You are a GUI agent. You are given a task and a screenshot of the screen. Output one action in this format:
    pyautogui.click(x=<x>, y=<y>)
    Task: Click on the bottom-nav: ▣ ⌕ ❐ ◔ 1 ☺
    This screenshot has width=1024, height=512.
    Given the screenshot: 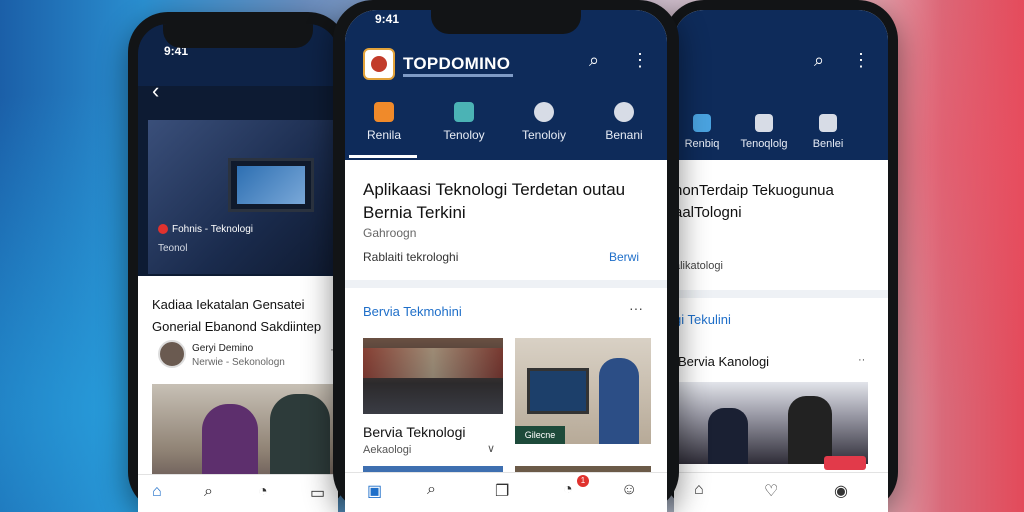 What is the action you would take?
    pyautogui.click(x=506, y=492)
    